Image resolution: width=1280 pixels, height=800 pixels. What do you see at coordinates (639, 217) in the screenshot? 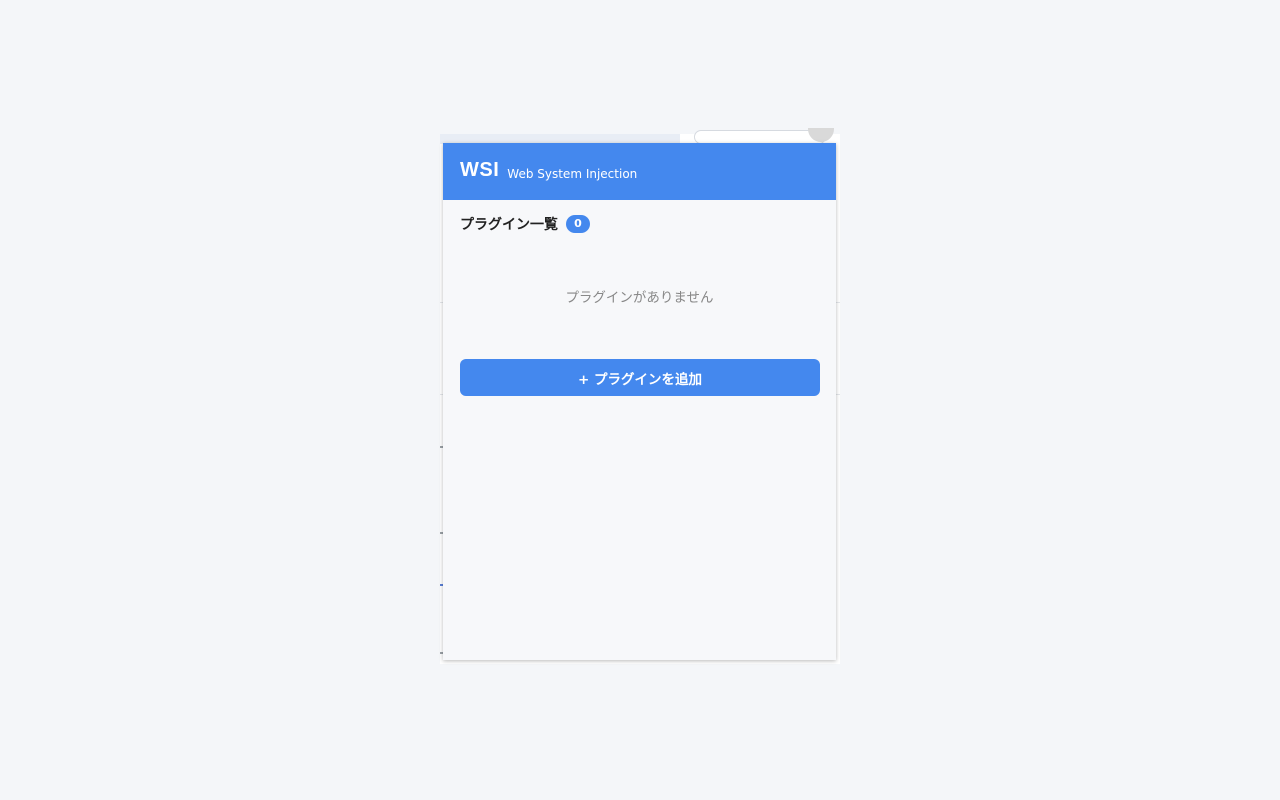
I see `plugin-list-header: プラグイン一覧 0` at bounding box center [639, 217].